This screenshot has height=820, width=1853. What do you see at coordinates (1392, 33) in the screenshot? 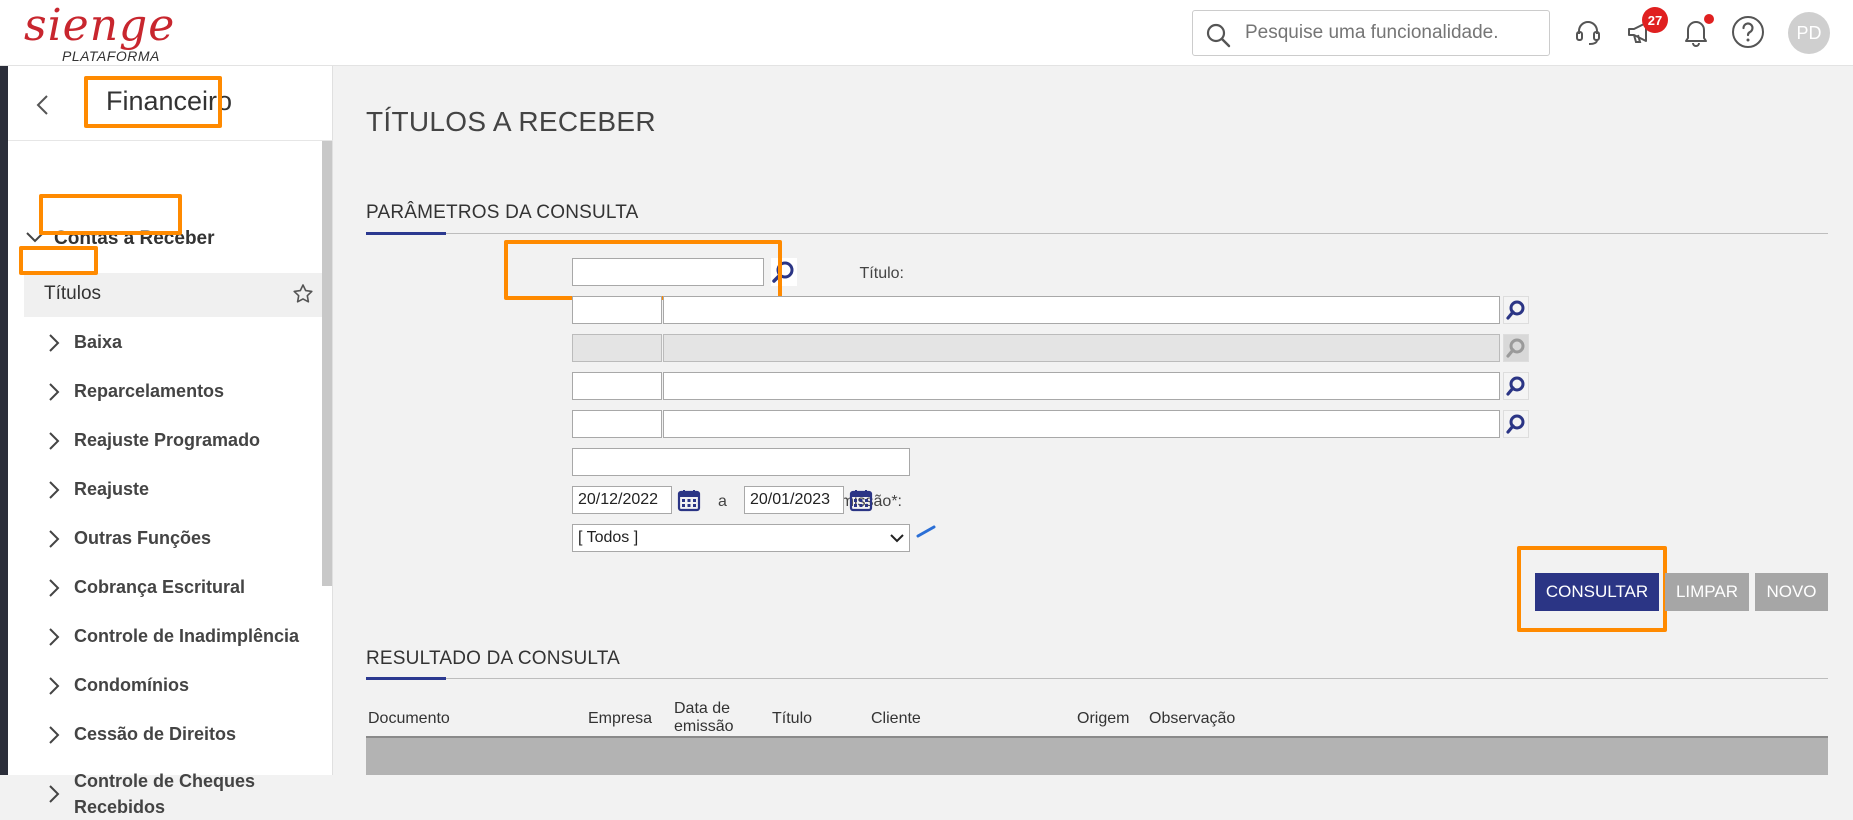
I see `search-input` at bounding box center [1392, 33].